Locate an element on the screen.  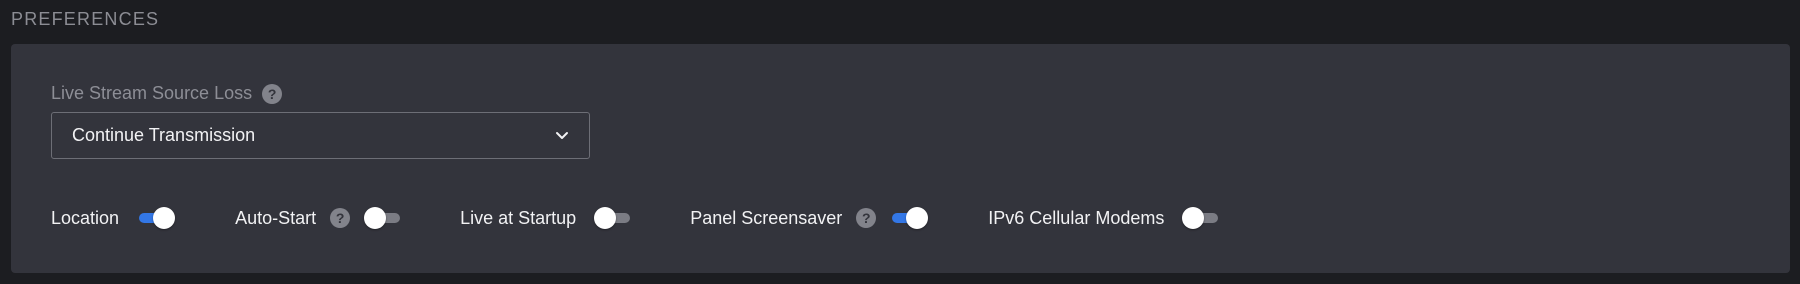
toggle-live-at-startup: Live at Startup is located at coordinates (546, 218).